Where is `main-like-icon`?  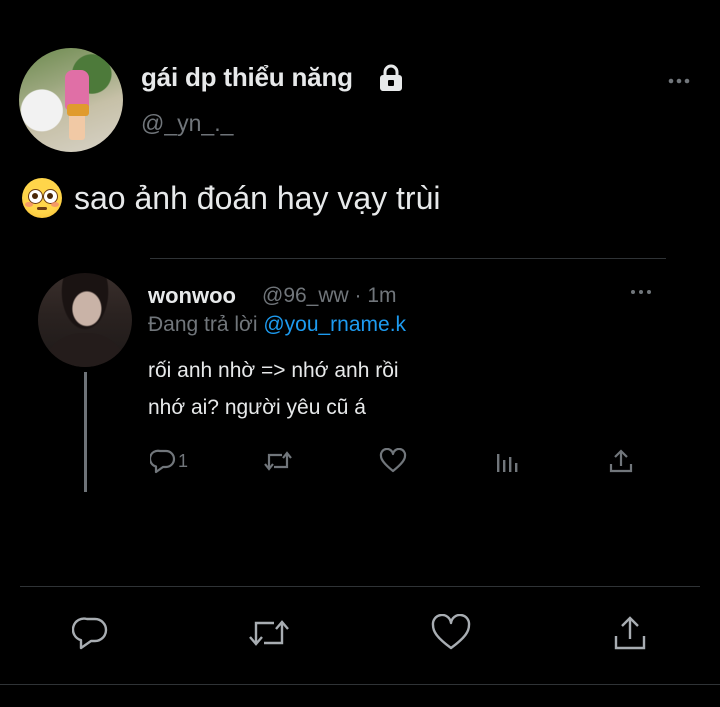 main-like-icon is located at coordinates (451, 634).